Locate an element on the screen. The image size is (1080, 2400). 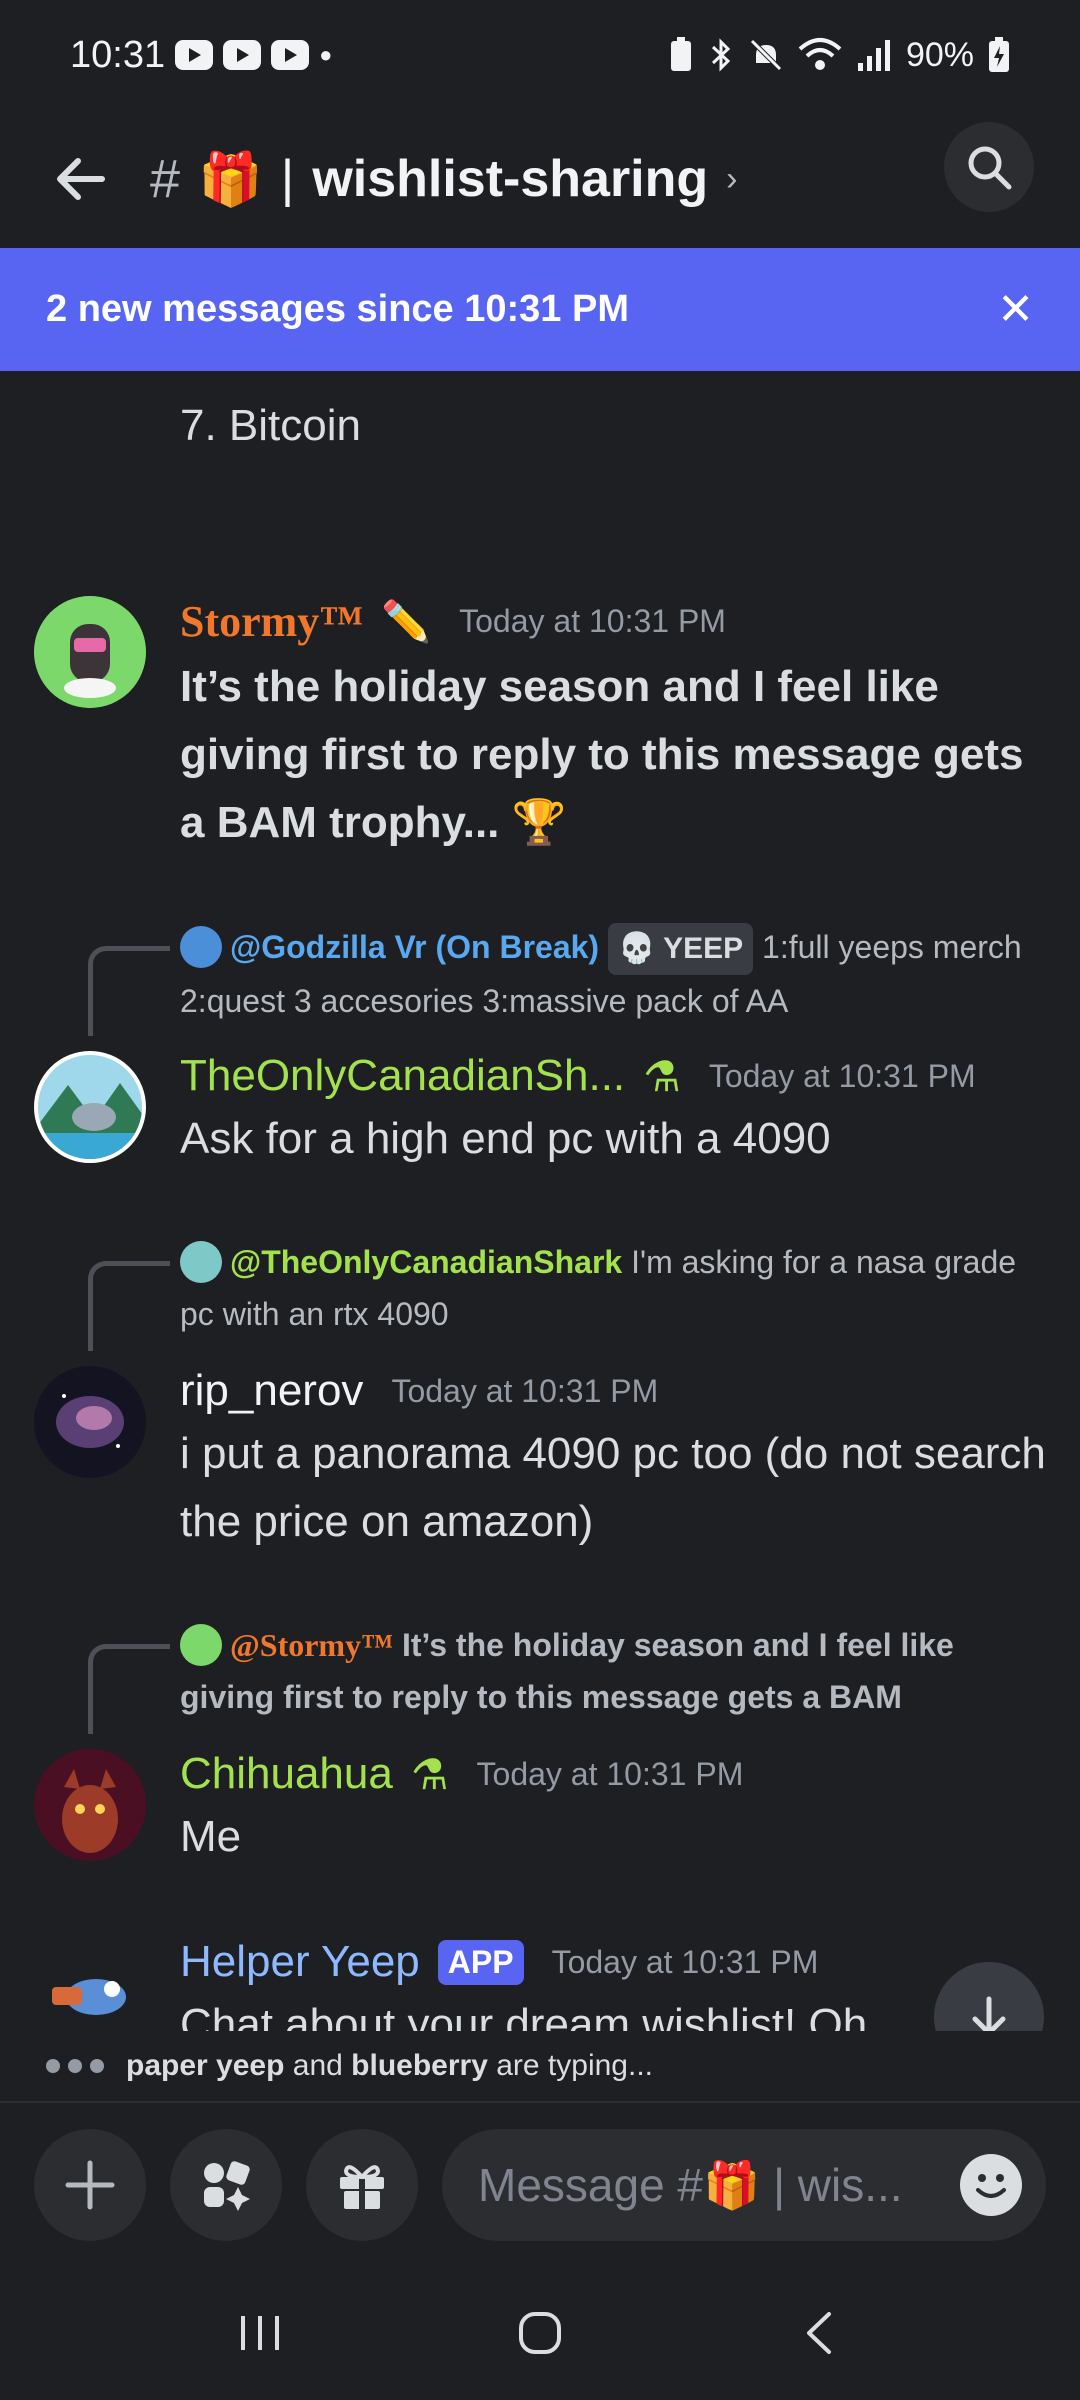
gift-icon is located at coordinates (362, 2187).